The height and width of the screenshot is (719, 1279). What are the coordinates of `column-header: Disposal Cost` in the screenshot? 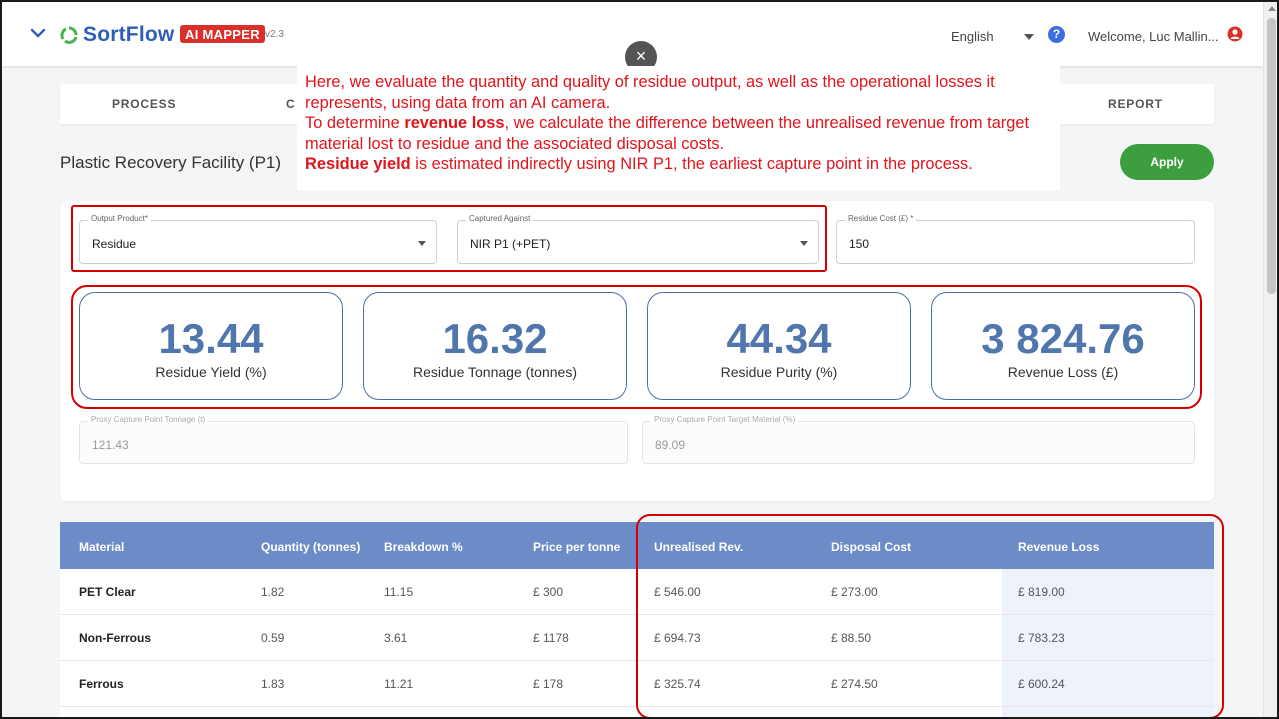 It's located at (871, 547).